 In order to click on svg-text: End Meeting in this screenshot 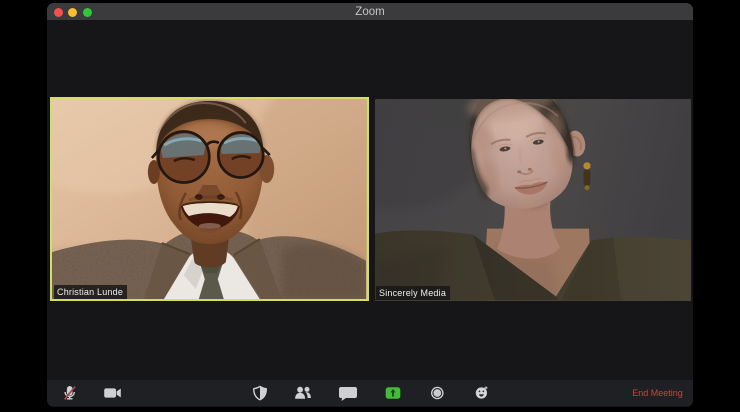, I will do `click(657, 393)`.